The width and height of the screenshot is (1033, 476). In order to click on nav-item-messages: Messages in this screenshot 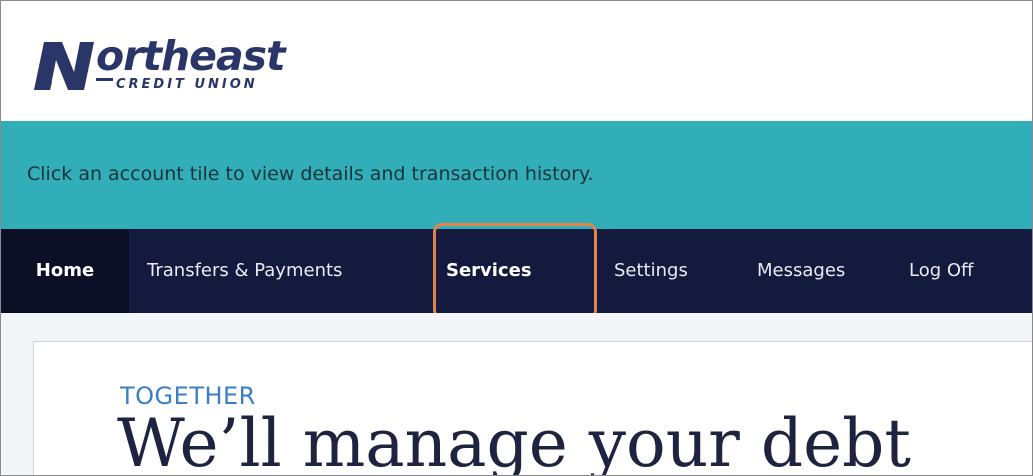, I will do `click(801, 271)`.